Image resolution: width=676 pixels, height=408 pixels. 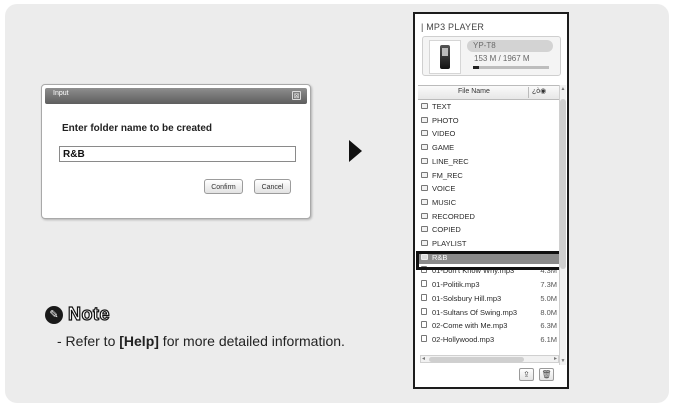 What do you see at coordinates (488, 257) in the screenshot?
I see `folder-item: R&B` at bounding box center [488, 257].